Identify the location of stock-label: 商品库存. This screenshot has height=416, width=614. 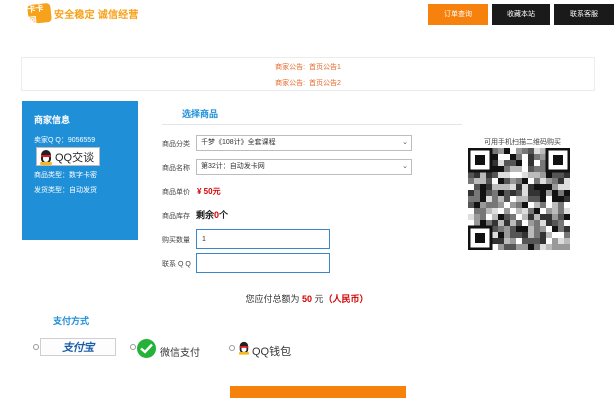
(176, 216).